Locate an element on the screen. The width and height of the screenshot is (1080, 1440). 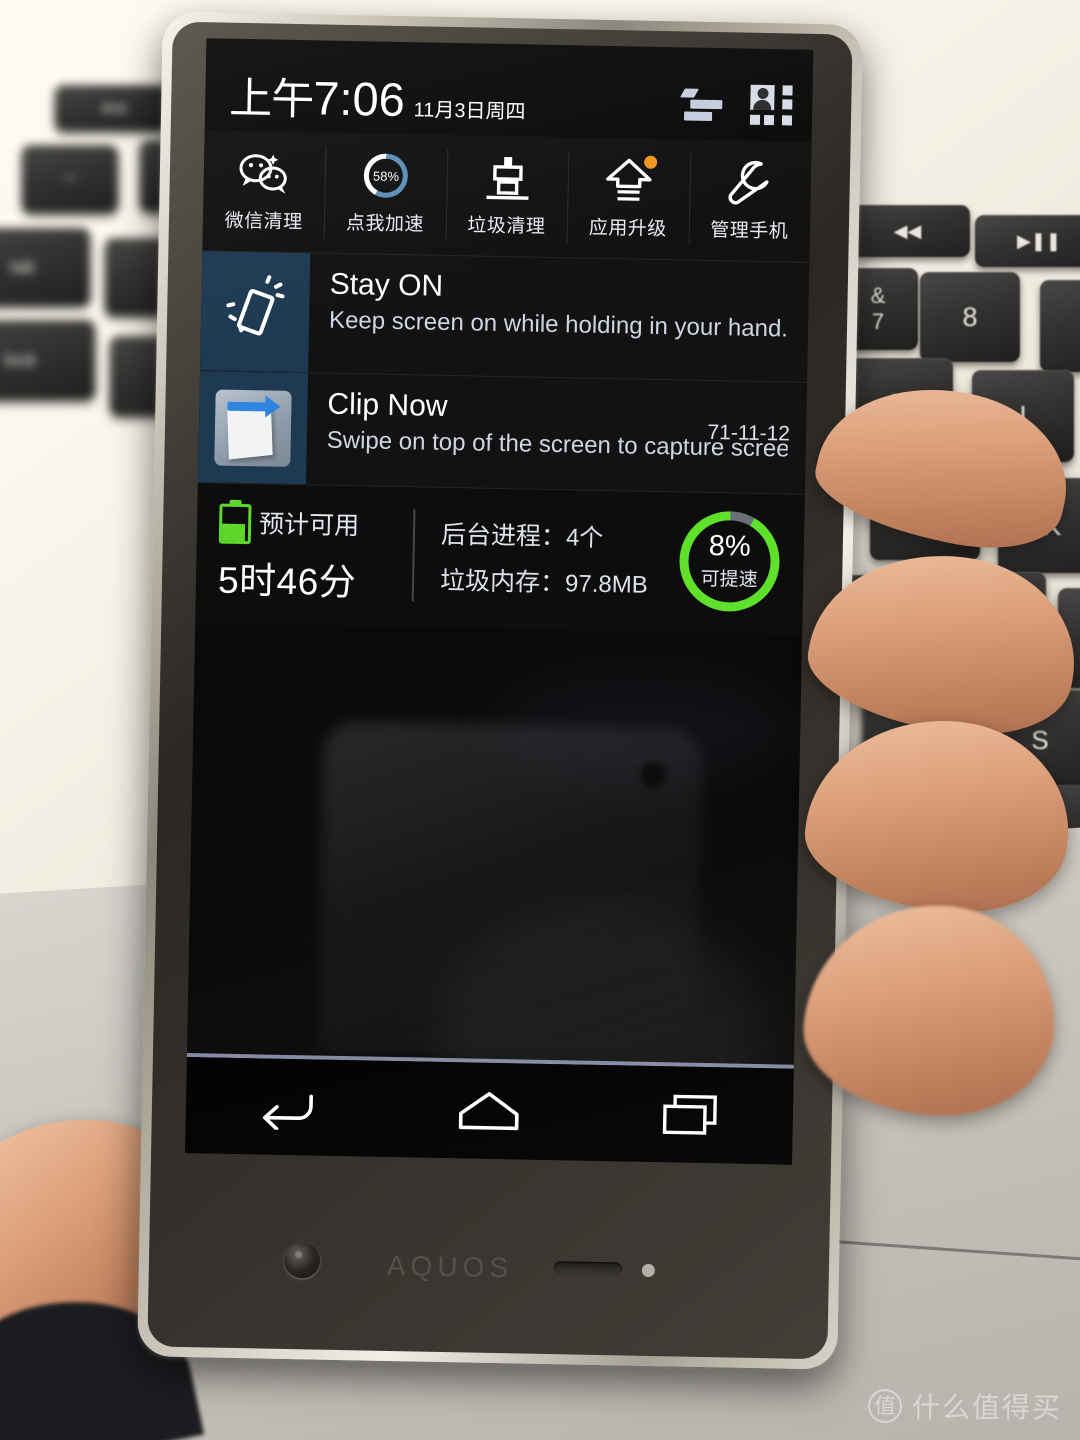
contacts-grid-icon is located at coordinates (771, 105).